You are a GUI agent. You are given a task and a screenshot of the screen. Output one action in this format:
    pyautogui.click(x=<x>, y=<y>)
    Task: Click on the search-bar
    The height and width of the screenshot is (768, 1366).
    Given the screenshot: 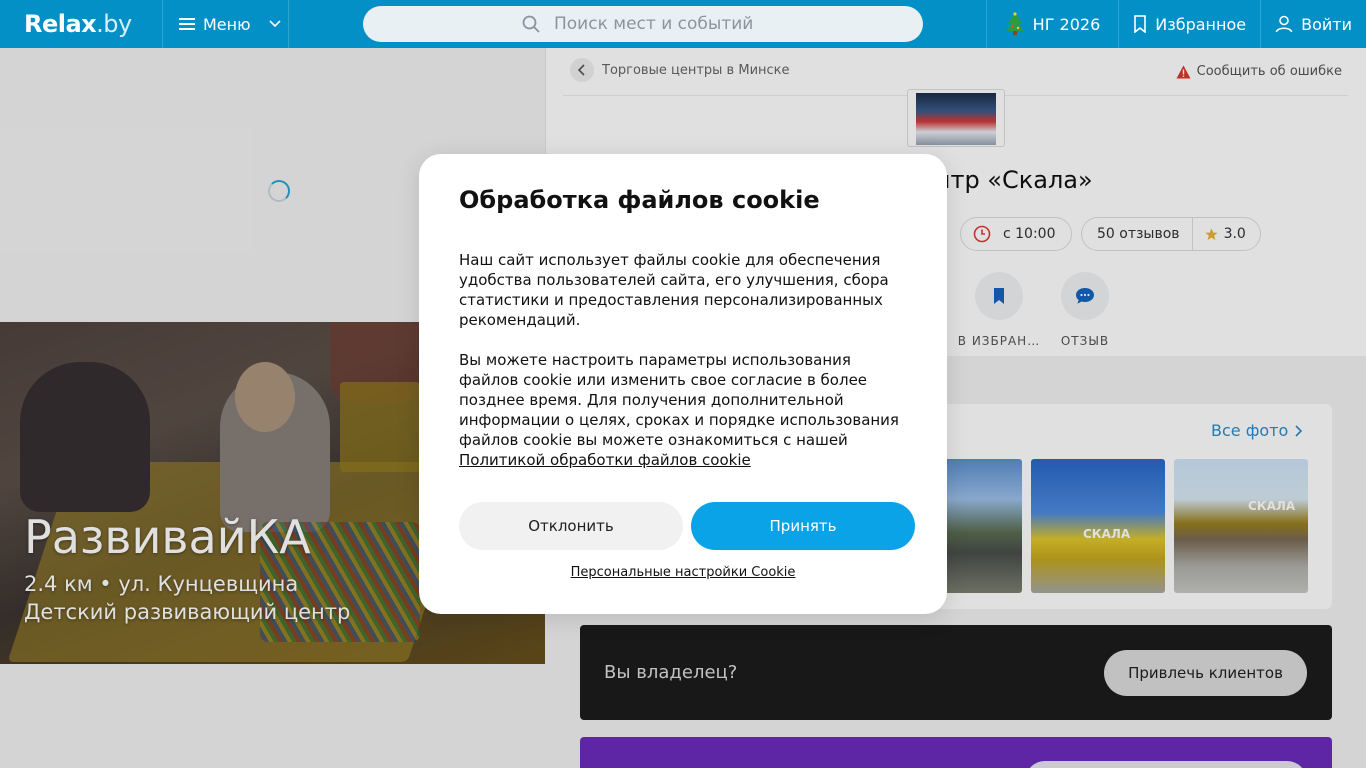 What is the action you would take?
    pyautogui.click(x=643, y=24)
    